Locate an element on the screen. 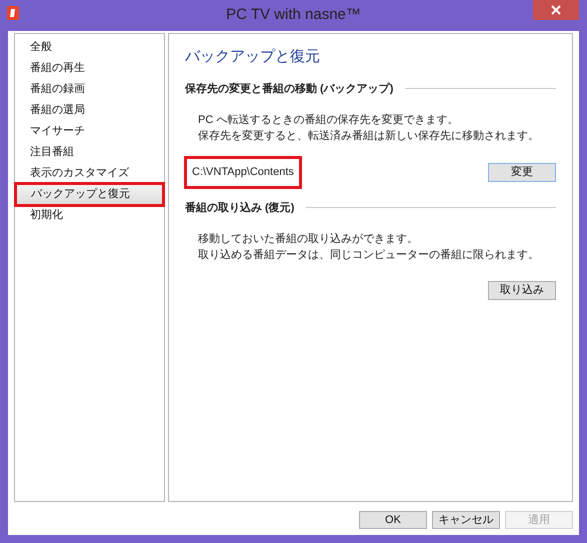 This screenshot has height=543, width=587. close-icon is located at coordinates (556, 10).